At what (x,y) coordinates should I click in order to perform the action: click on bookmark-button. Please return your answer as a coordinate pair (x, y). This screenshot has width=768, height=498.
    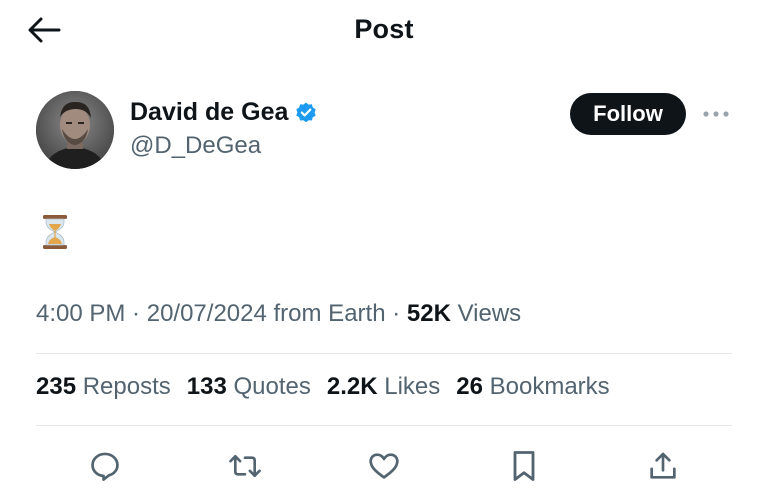
    Looking at the image, I should click on (524, 466).